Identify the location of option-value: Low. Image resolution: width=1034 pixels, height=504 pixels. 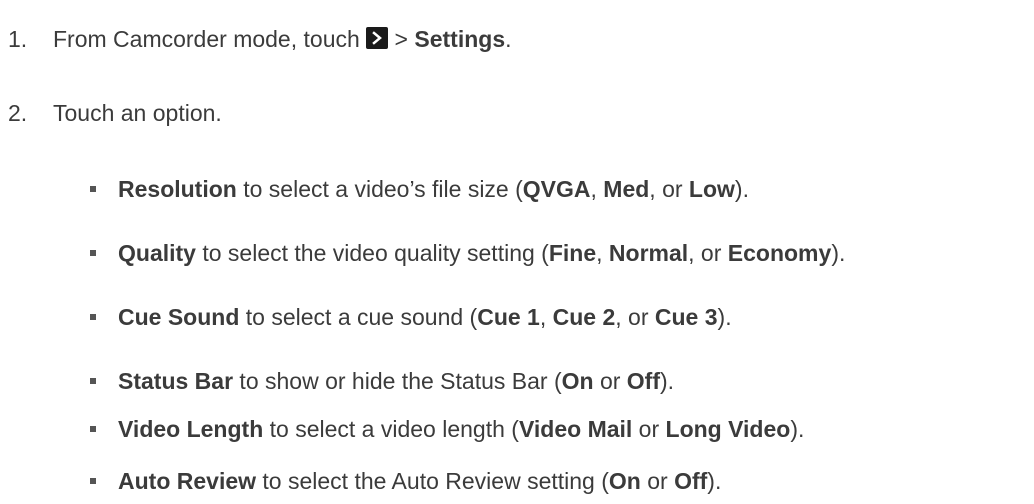
(711, 189).